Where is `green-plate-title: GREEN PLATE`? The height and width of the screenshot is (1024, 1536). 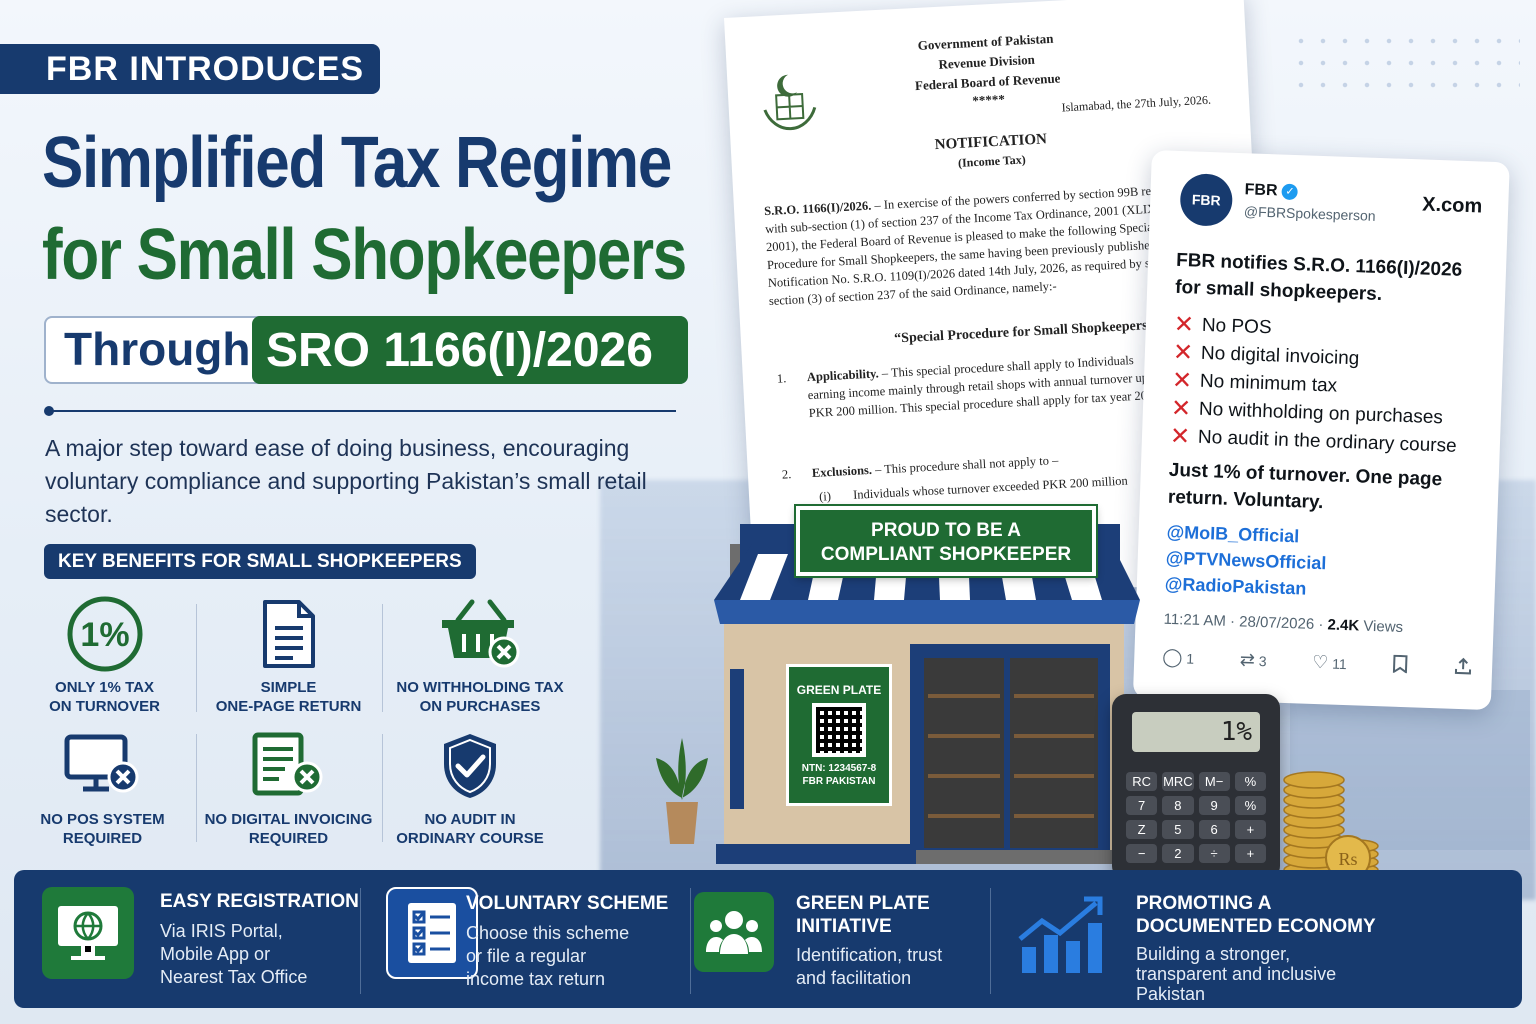
green-plate-title: GREEN PLATE is located at coordinates (839, 690).